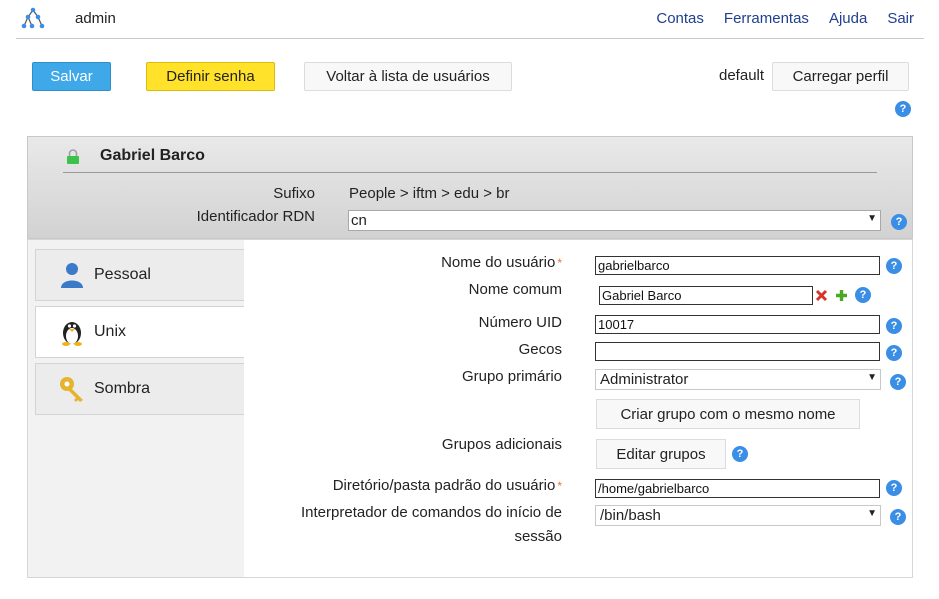 The width and height of the screenshot is (939, 599). What do you see at coordinates (841, 295) in the screenshot?
I see `add-icon` at bounding box center [841, 295].